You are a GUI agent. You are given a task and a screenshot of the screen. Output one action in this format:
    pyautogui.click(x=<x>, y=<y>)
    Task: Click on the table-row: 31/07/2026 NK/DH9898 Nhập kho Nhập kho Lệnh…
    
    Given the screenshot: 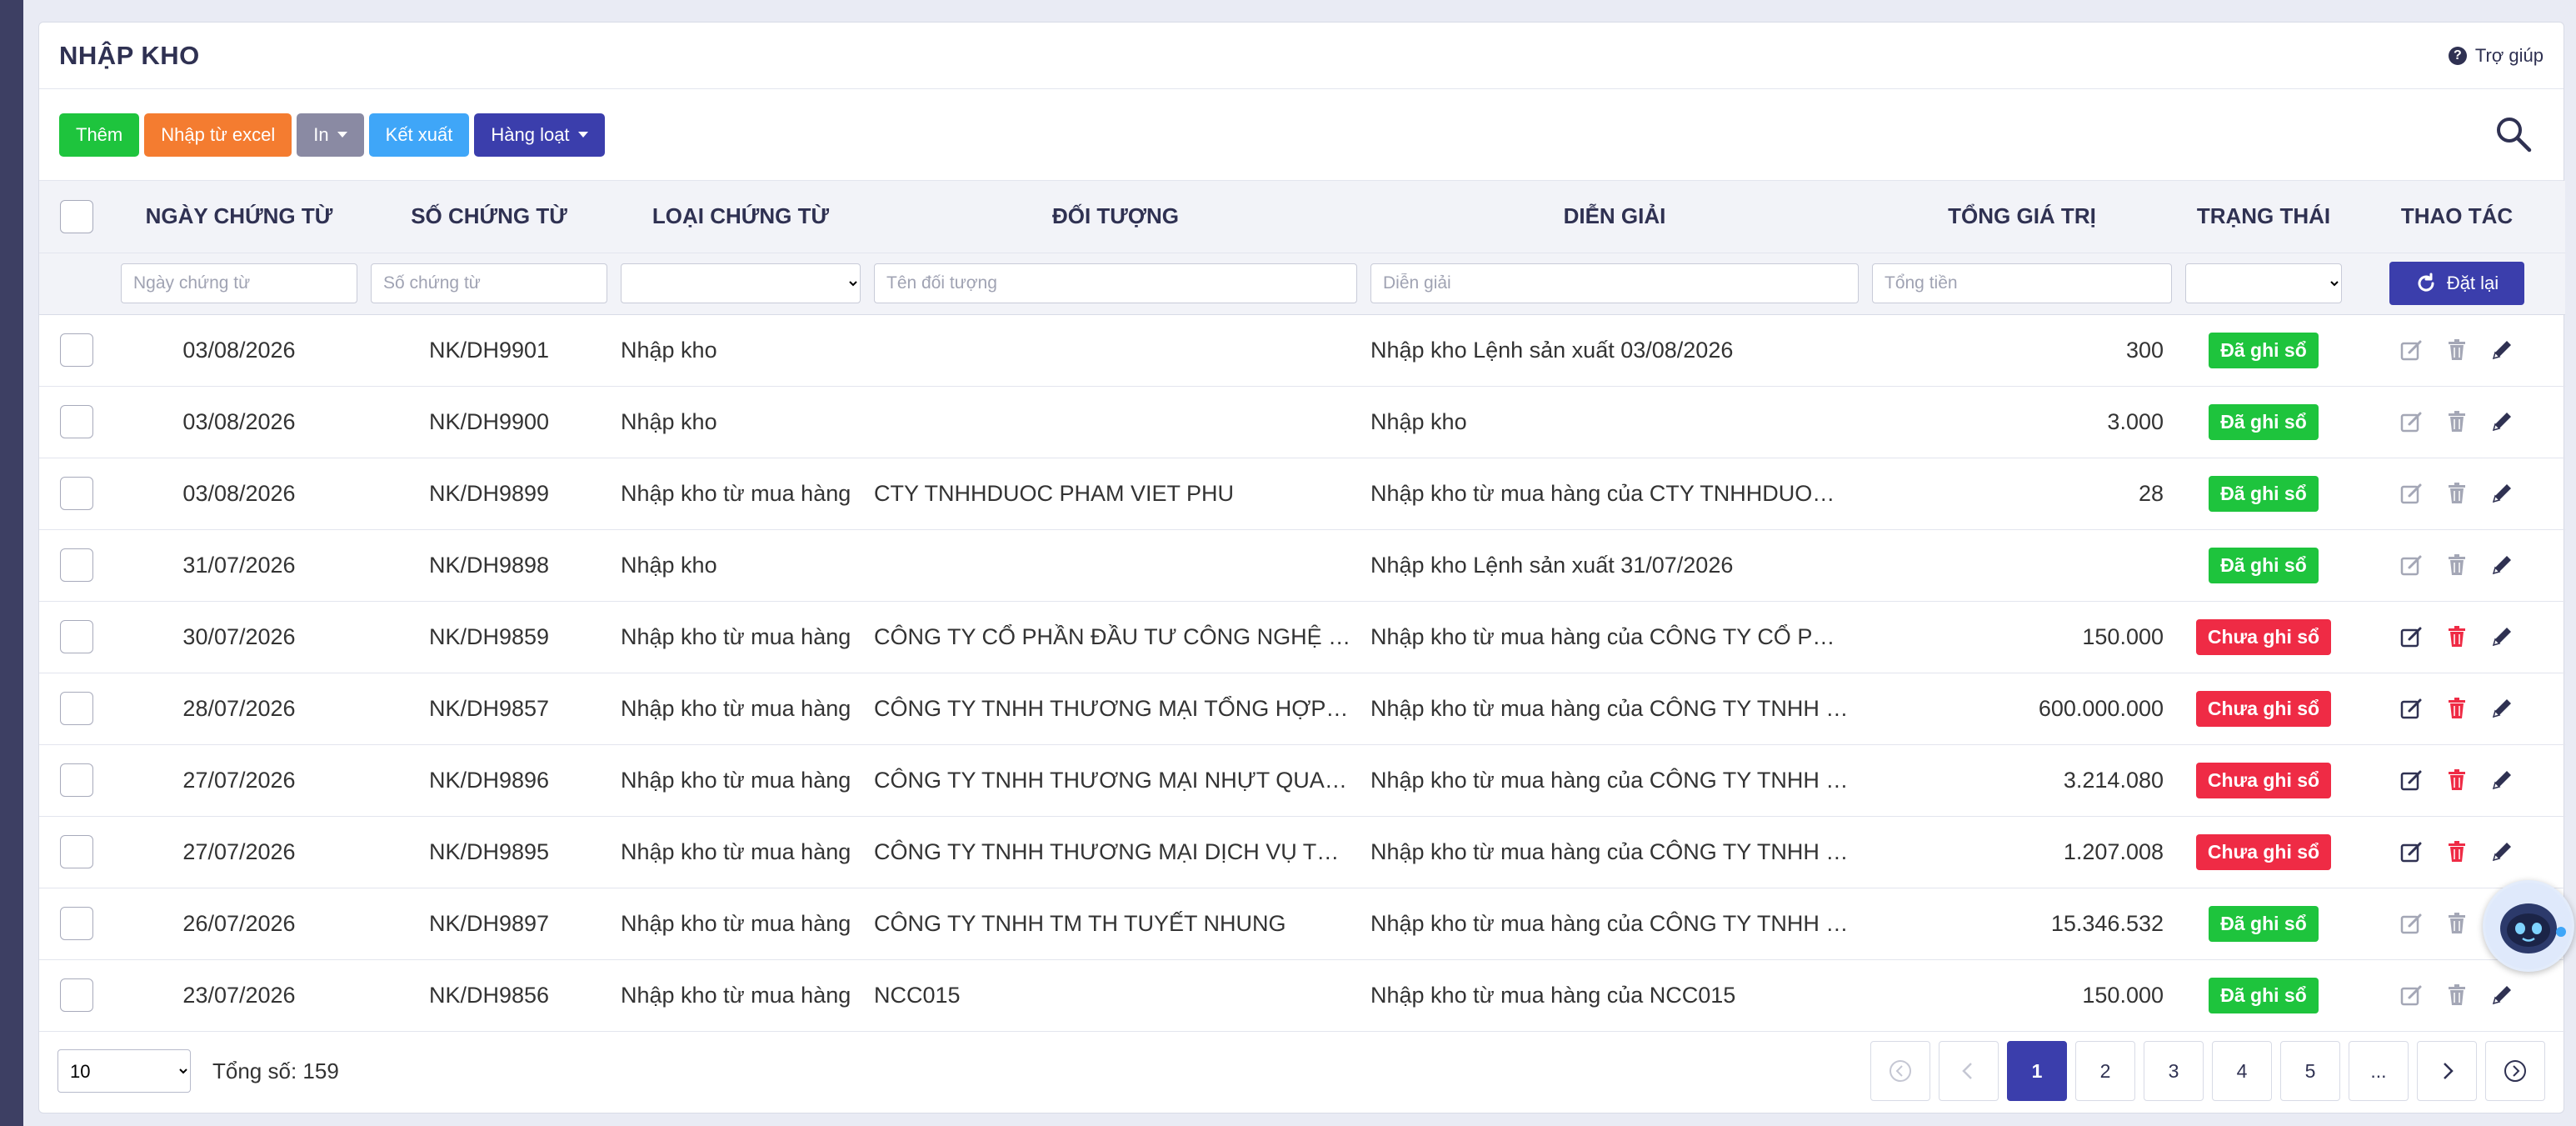 What is the action you would take?
    pyautogui.click(x=1302, y=565)
    